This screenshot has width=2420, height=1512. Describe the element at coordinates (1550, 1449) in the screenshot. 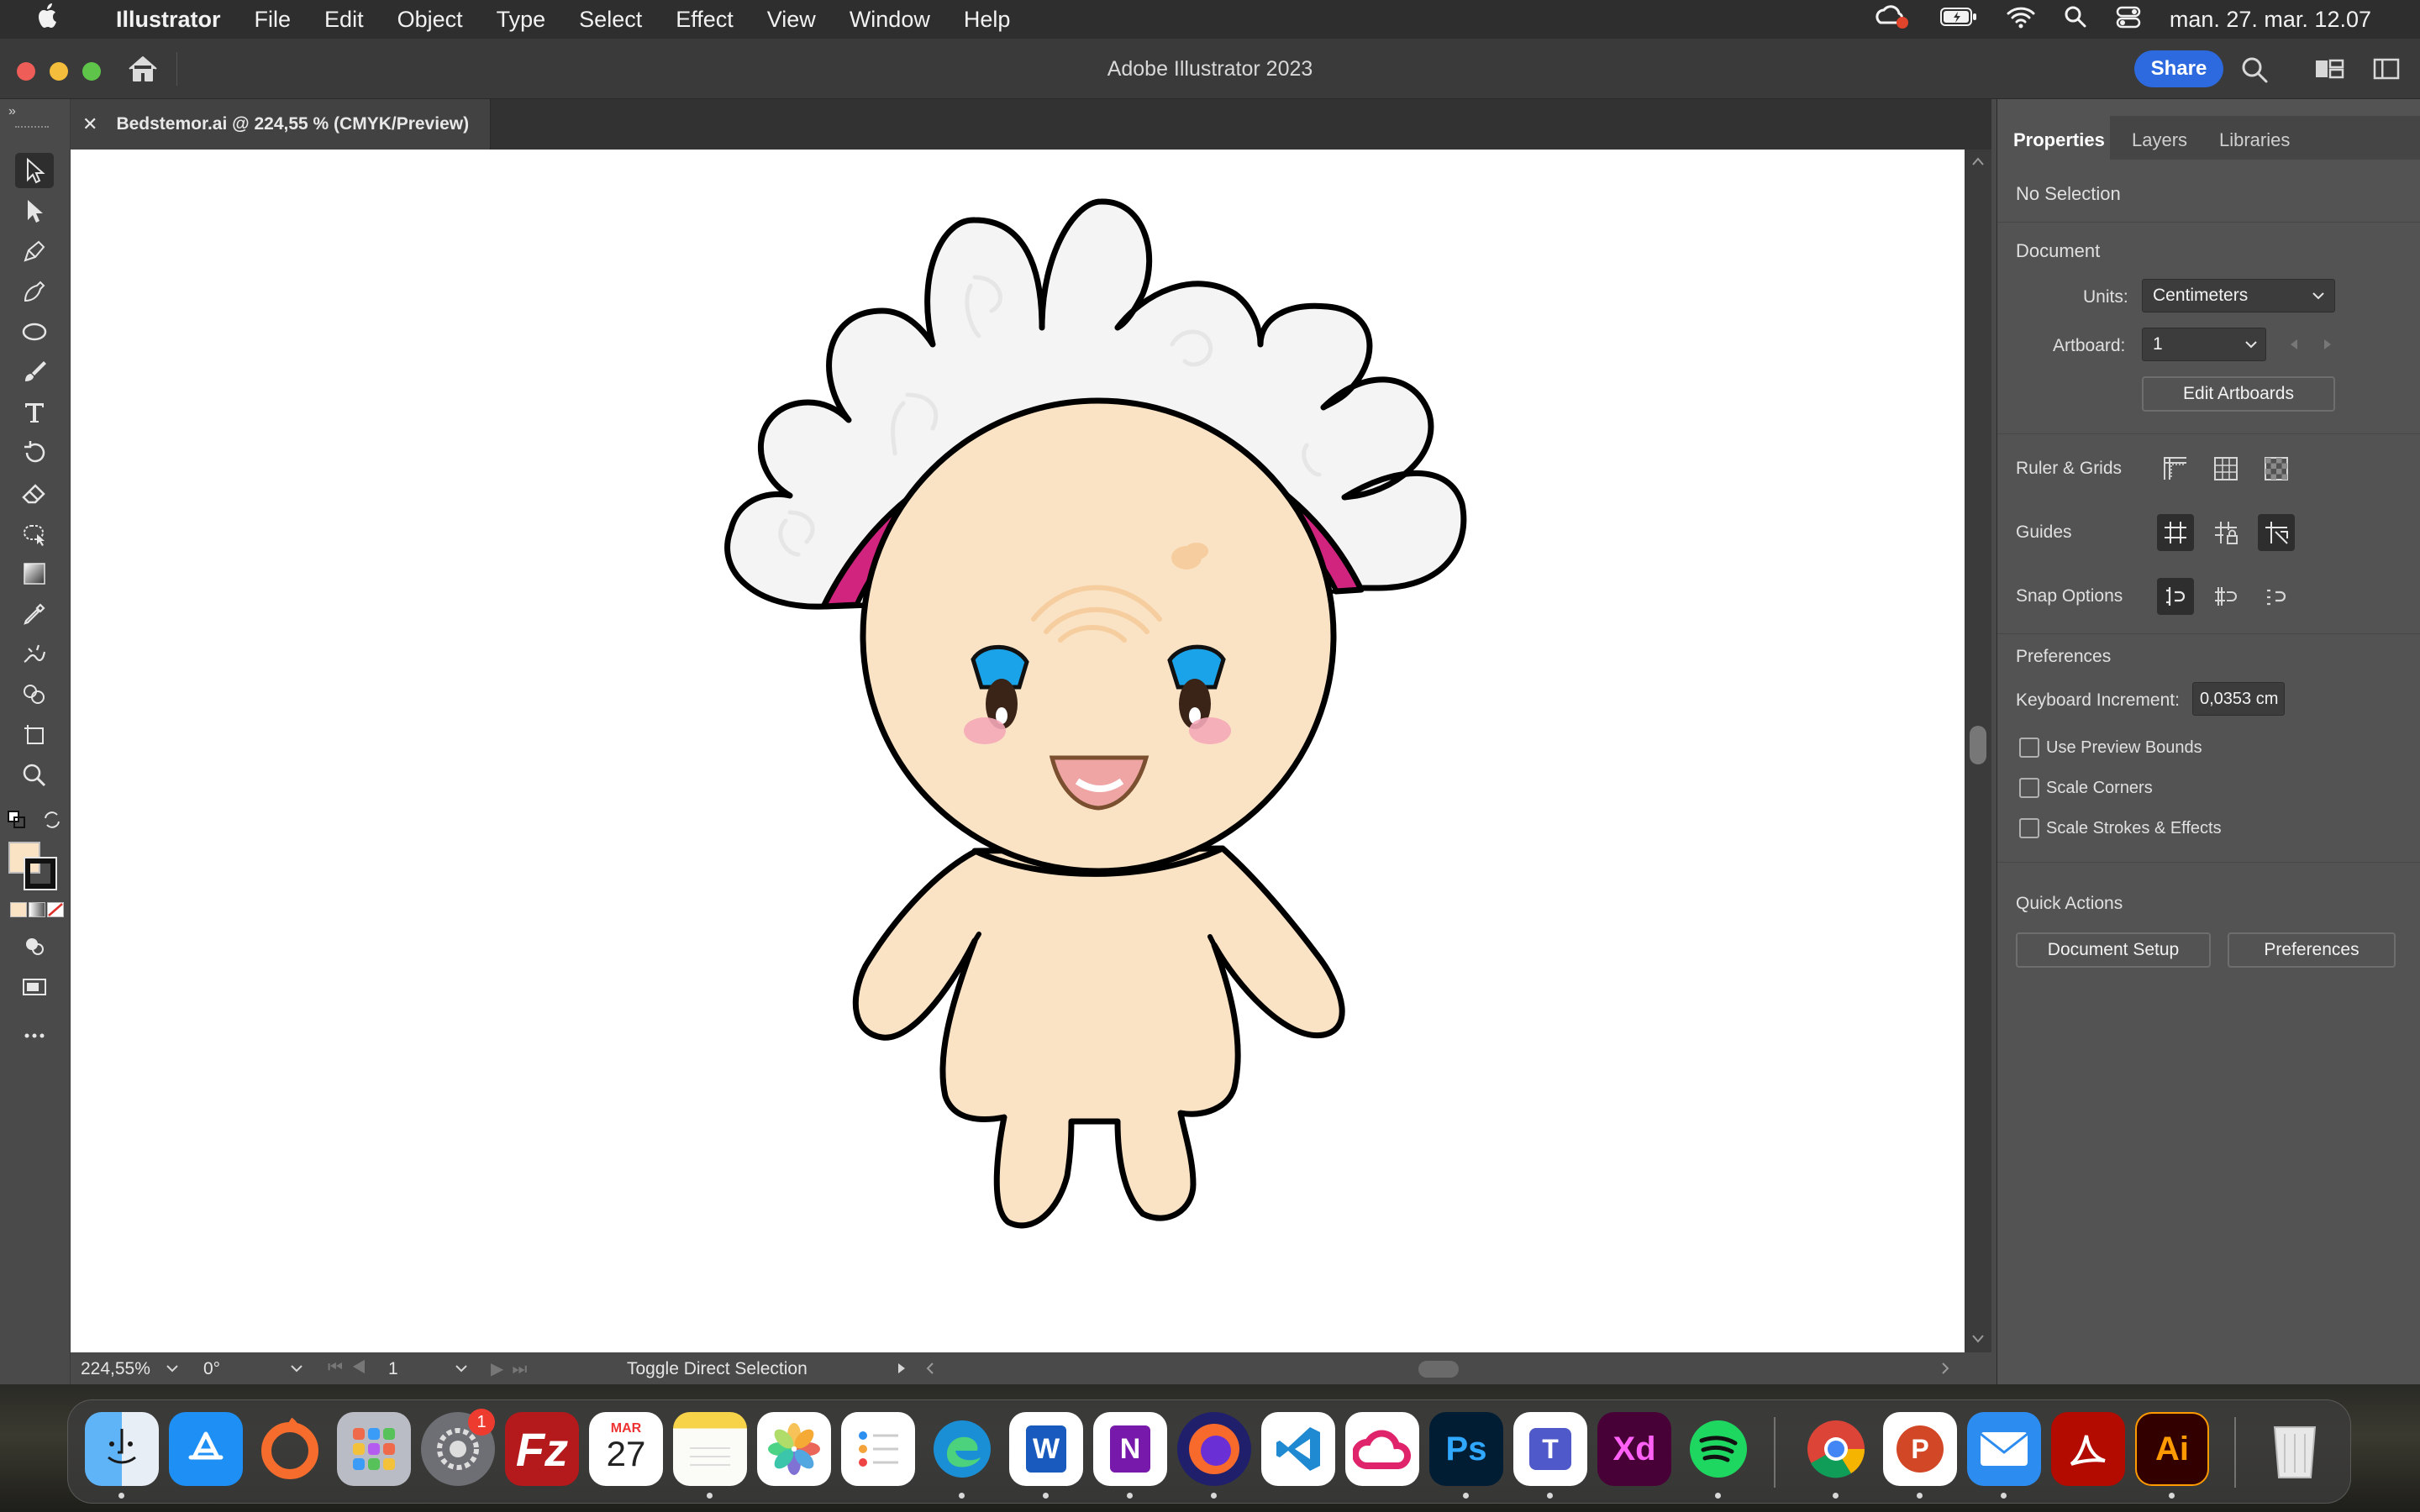

I see `teams-icon: T` at that location.